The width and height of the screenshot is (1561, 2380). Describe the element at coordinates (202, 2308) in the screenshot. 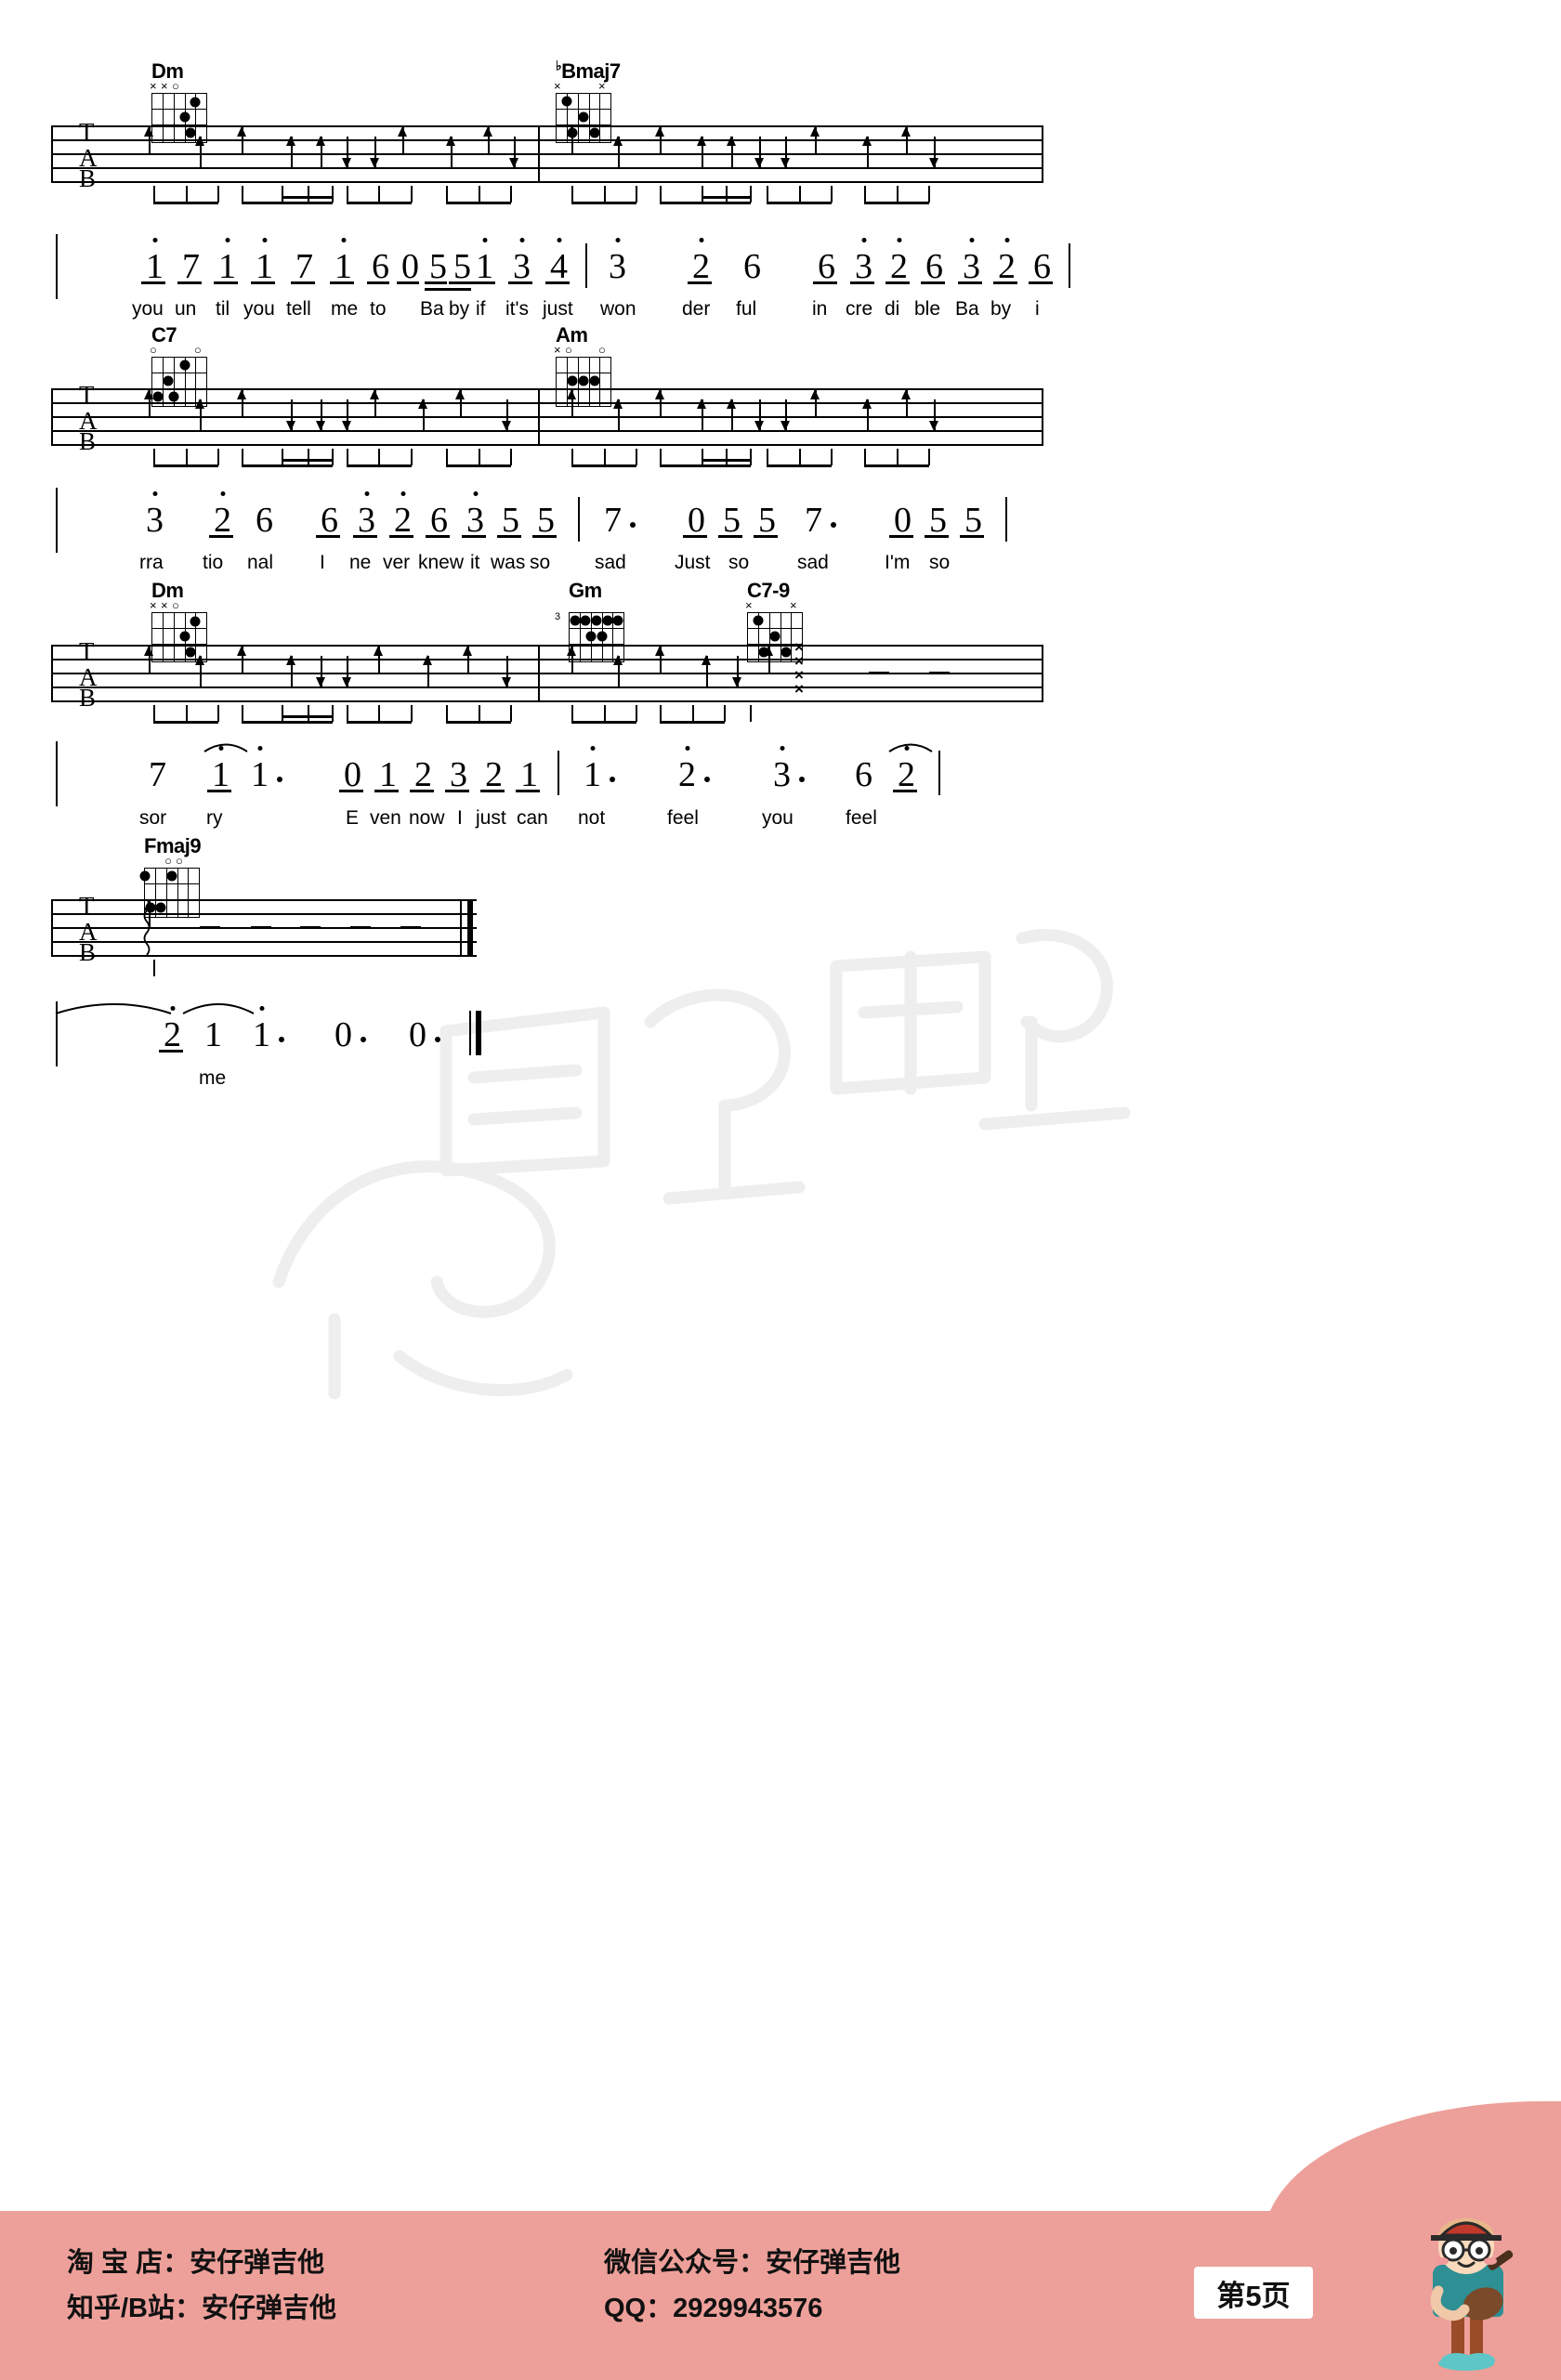

I see `zhihu-bilibili-label: 知乎/B站：安仔弹吉他` at that location.